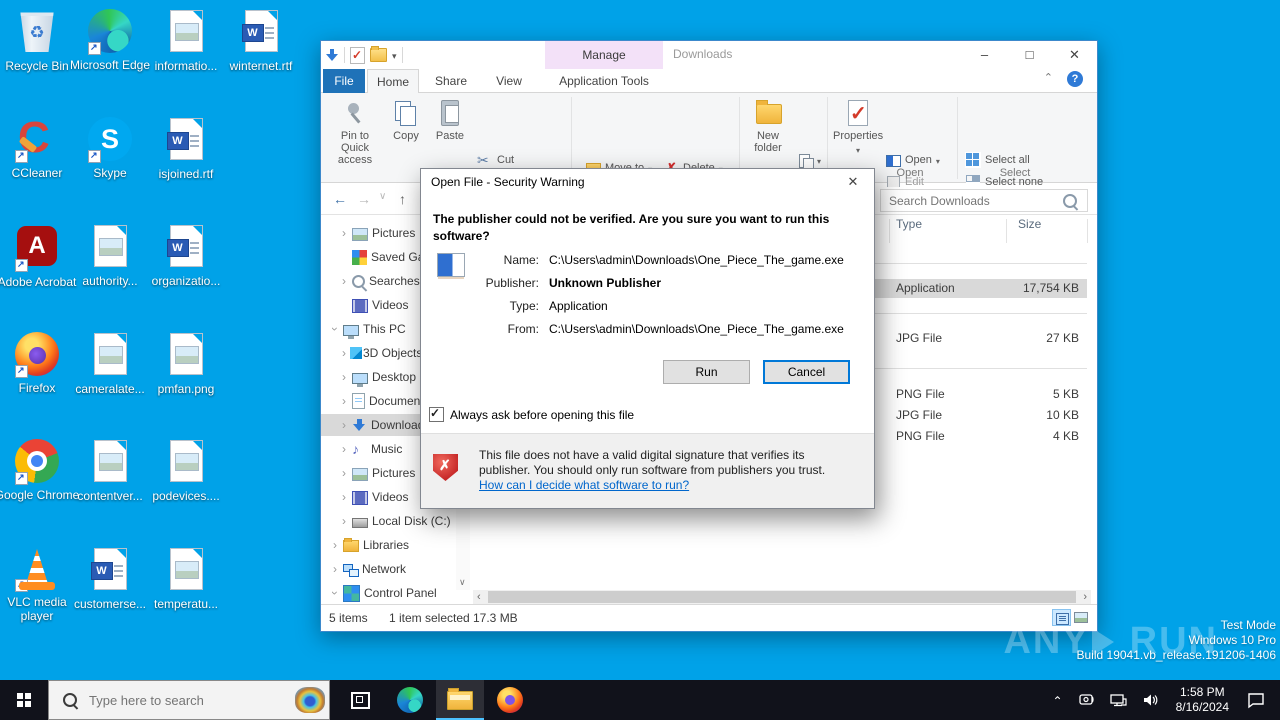 The width and height of the screenshot is (1280, 720). I want to click on word-file-icon, so click(110, 571).